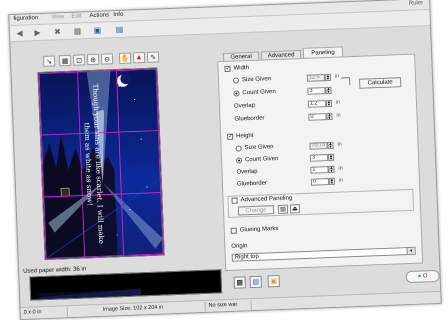 This screenshot has height=320, width=448. Describe the element at coordinates (239, 282) in the screenshot. I see `preview-icon: ▩` at that location.